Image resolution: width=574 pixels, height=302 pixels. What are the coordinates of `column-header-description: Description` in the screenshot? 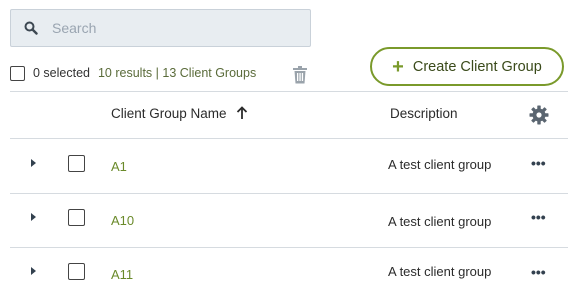 It's located at (424, 113).